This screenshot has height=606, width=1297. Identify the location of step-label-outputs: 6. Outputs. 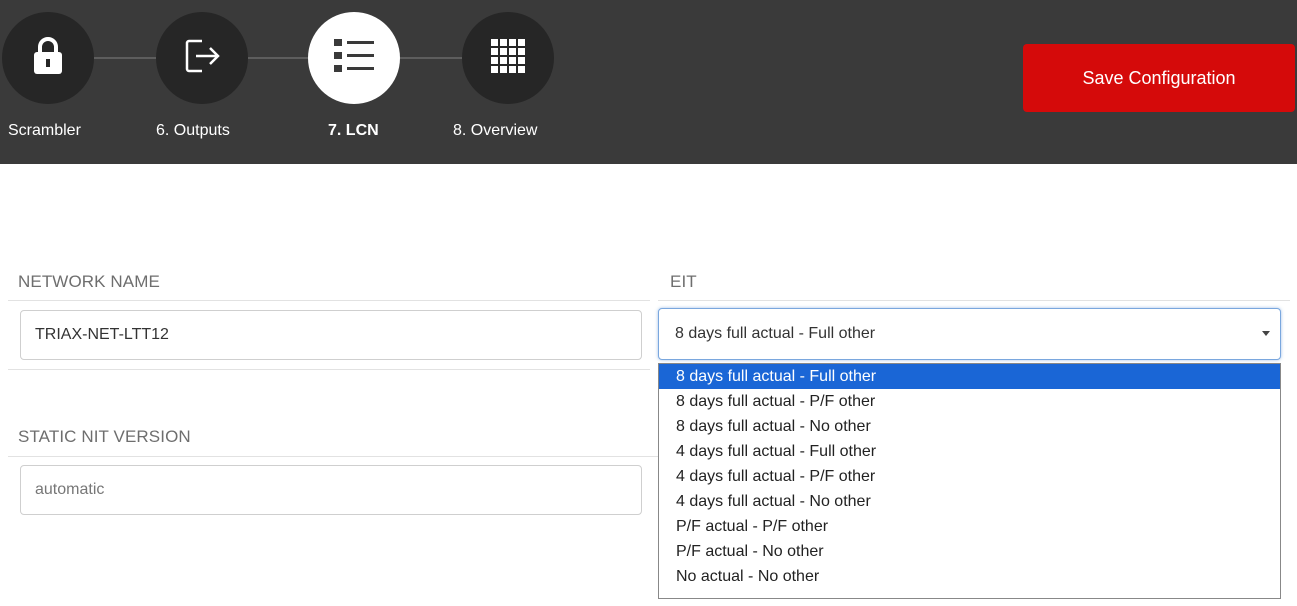
(193, 131).